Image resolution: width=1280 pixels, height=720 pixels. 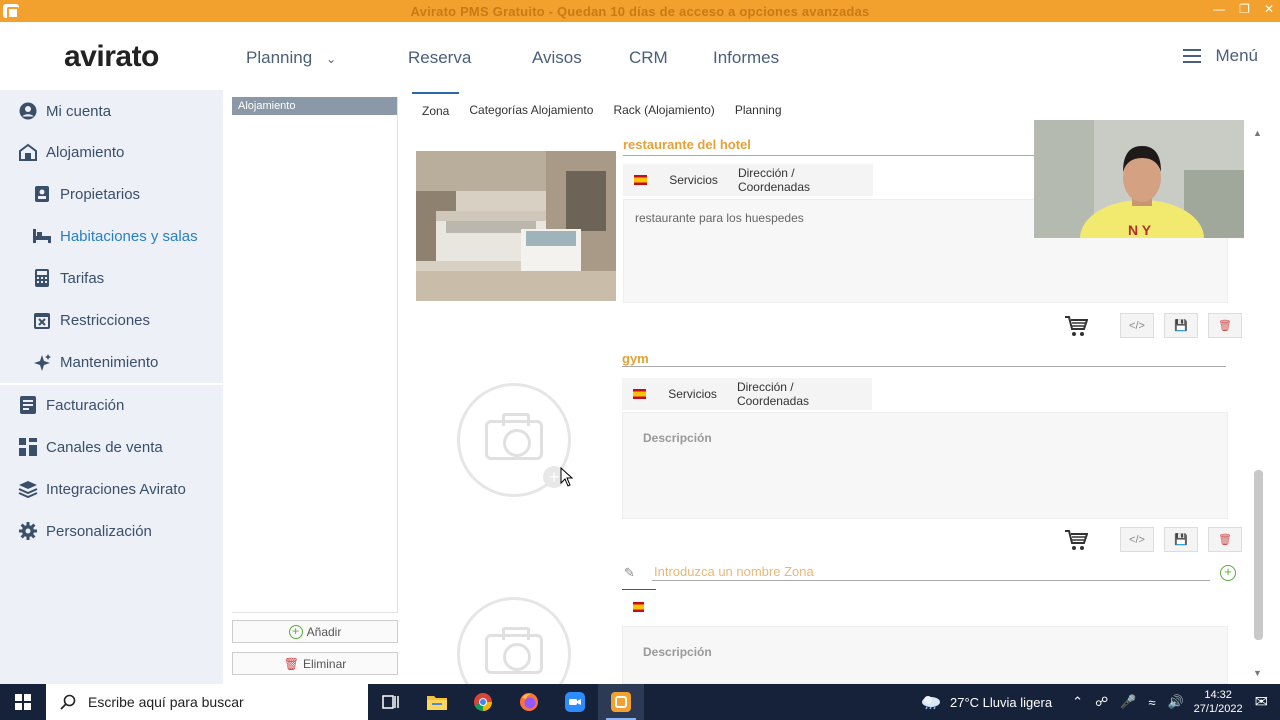 What do you see at coordinates (28, 447) in the screenshot?
I see `channels-icon` at bounding box center [28, 447].